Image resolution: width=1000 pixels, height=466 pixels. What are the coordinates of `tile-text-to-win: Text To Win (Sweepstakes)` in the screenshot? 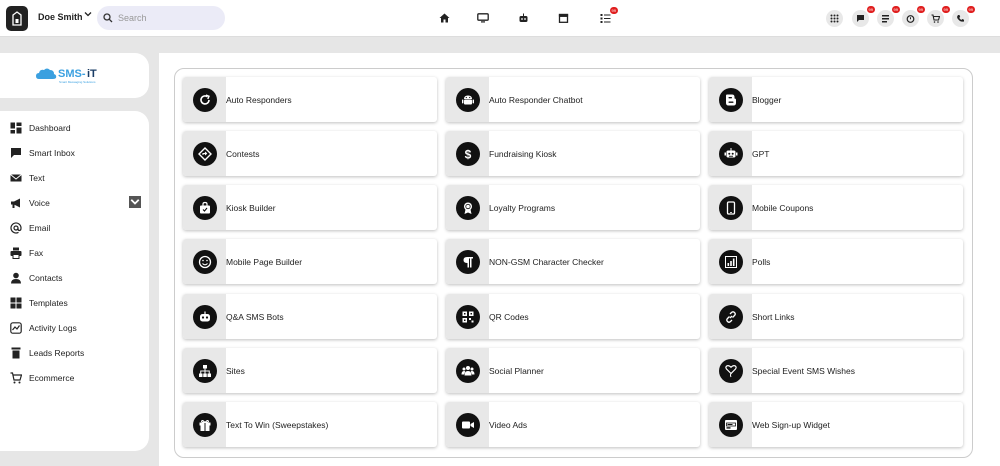 It's located at (310, 424).